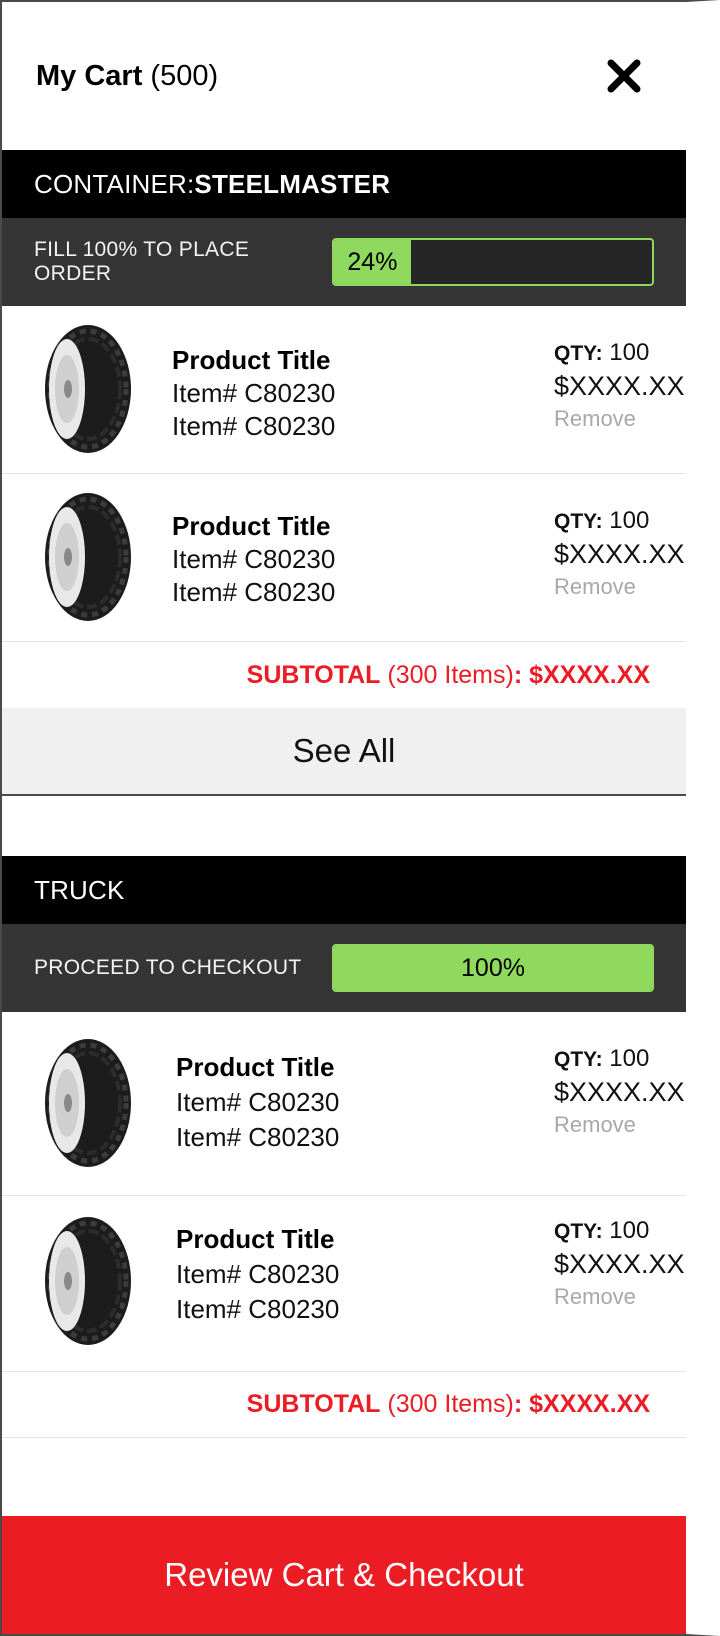 The height and width of the screenshot is (1636, 720). Describe the element at coordinates (344, 890) in the screenshot. I see `section-header-truck: TRUCK` at that location.